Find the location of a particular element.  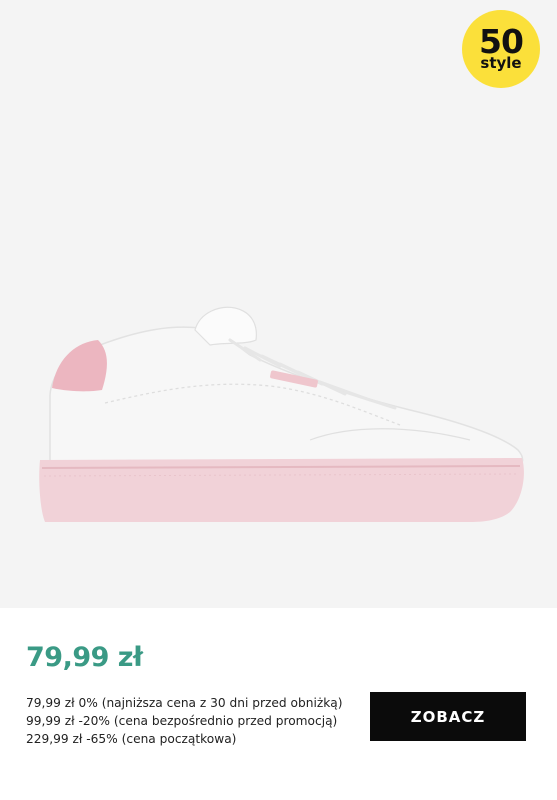

current-price: 79,99 zł is located at coordinates (84, 657).